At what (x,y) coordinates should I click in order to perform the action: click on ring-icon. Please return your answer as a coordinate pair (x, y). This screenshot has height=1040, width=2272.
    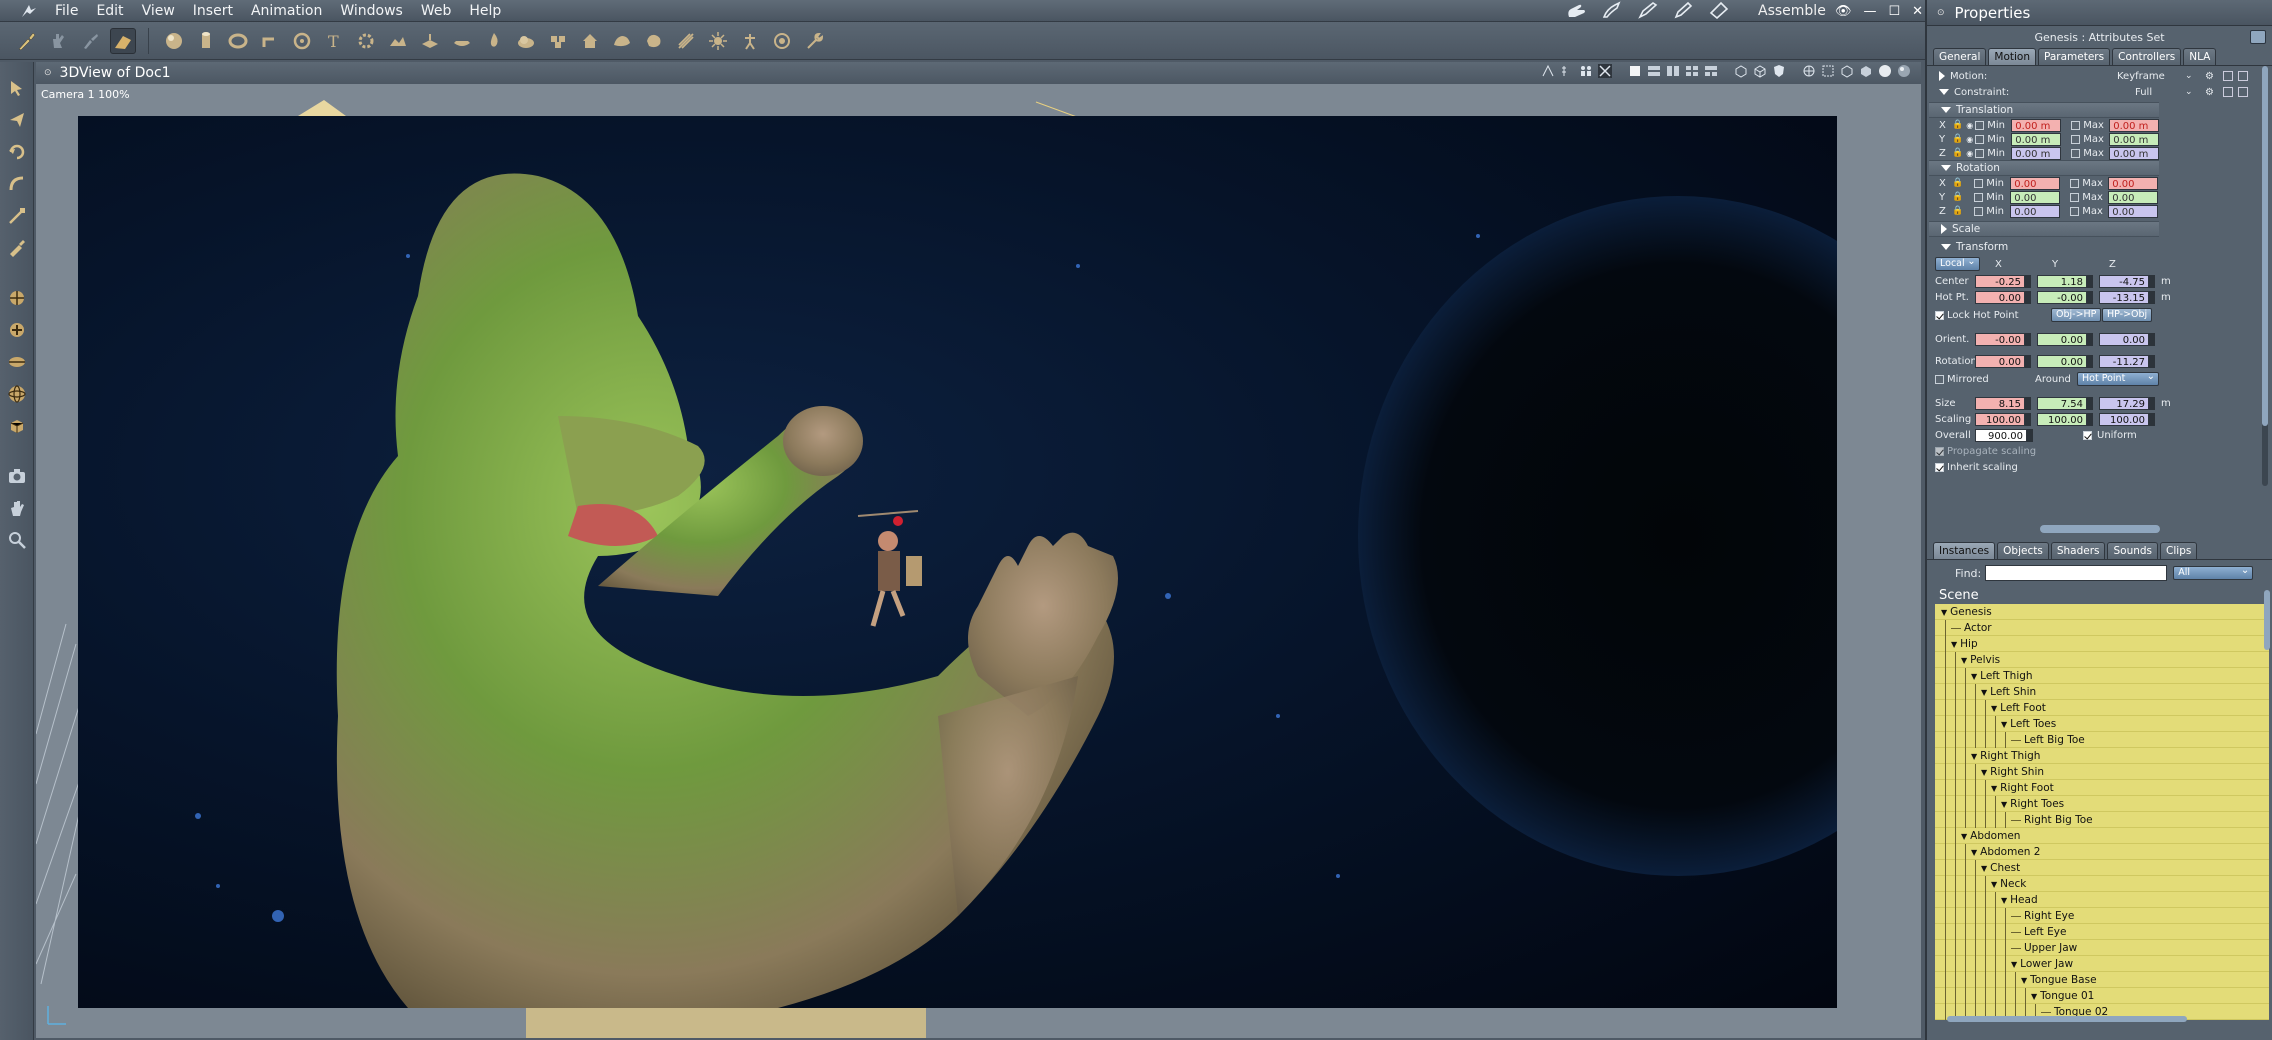
    Looking at the image, I should click on (302, 41).